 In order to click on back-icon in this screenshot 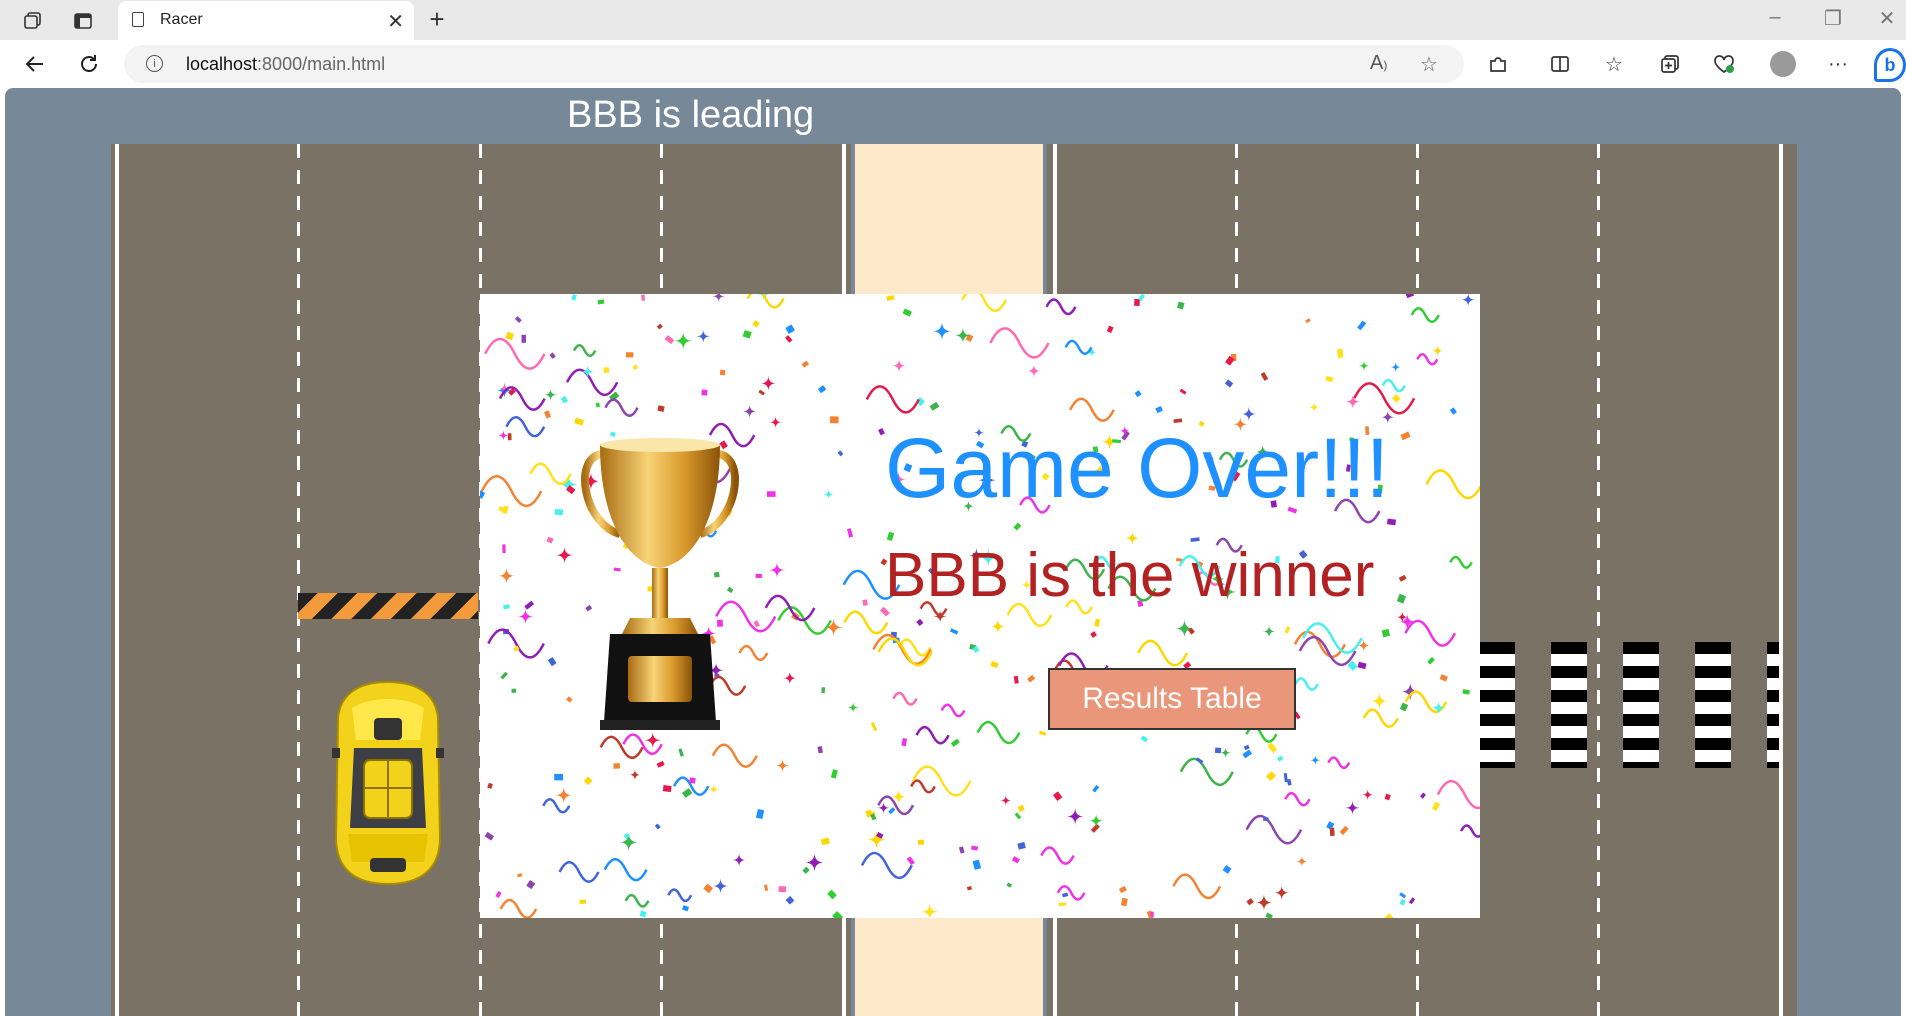, I will do `click(35, 64)`.